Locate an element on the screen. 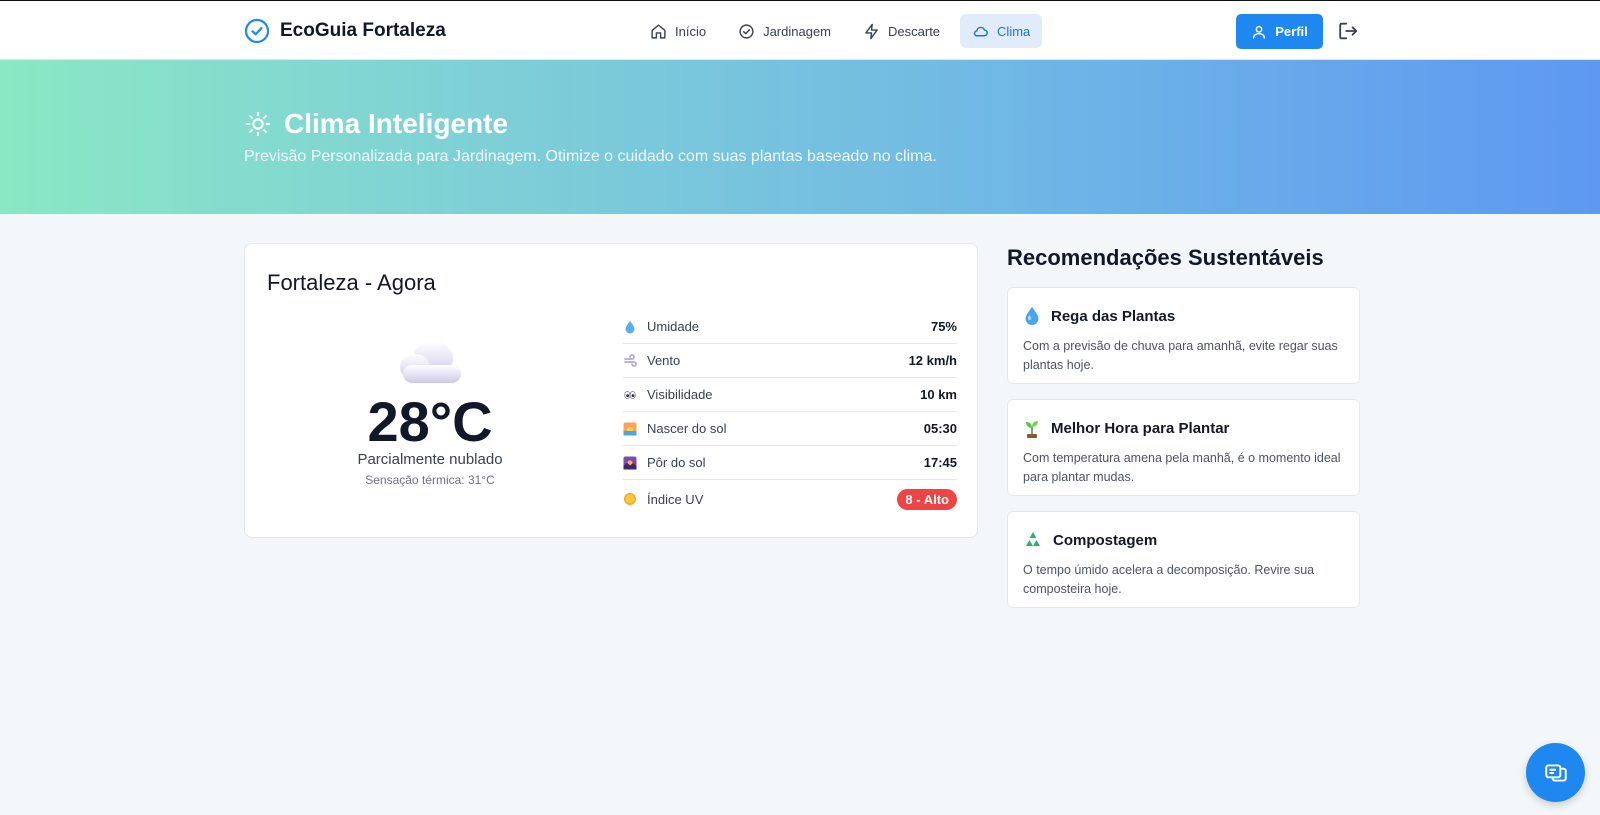 The height and width of the screenshot is (815, 1600). chat-icon is located at coordinates (1555, 772).